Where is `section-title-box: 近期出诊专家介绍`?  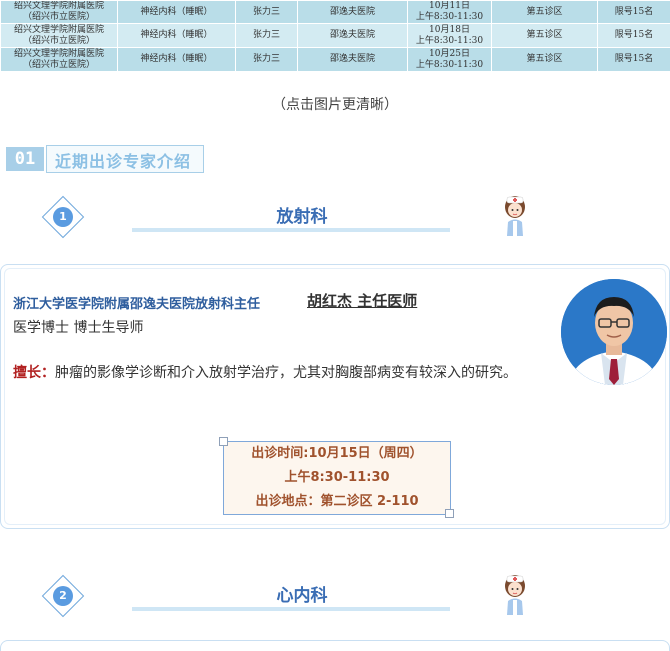 section-title-box: 近期出诊专家介绍 is located at coordinates (125, 159).